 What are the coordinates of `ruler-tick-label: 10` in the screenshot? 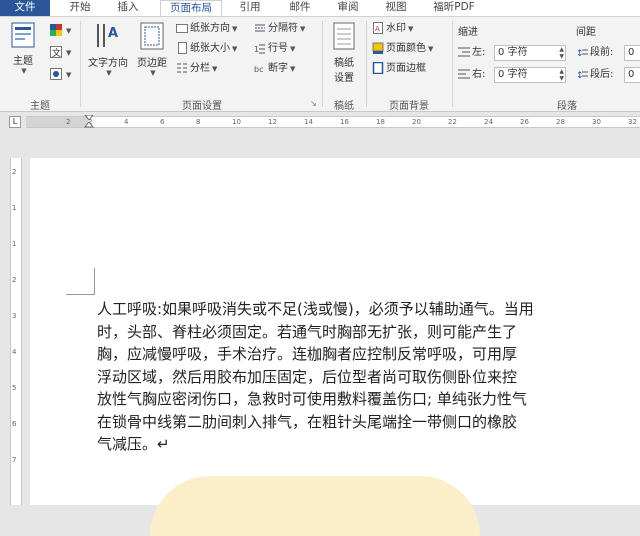 It's located at (236, 122).